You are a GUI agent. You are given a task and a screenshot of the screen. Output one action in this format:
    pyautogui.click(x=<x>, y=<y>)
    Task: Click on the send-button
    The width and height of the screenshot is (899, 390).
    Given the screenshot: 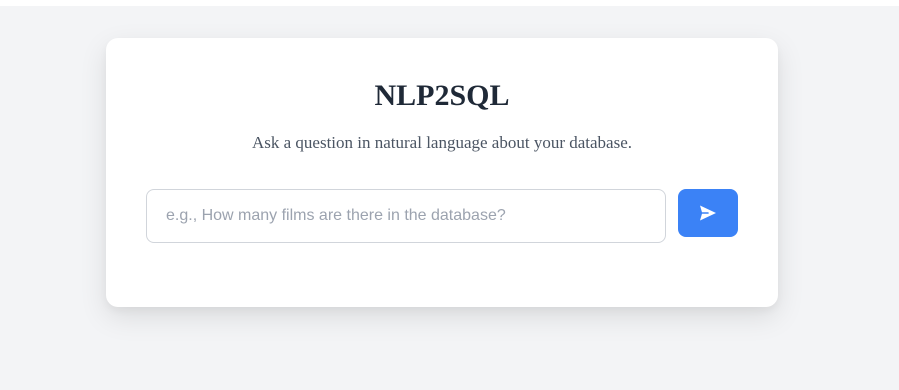 What is the action you would take?
    pyautogui.click(x=708, y=213)
    